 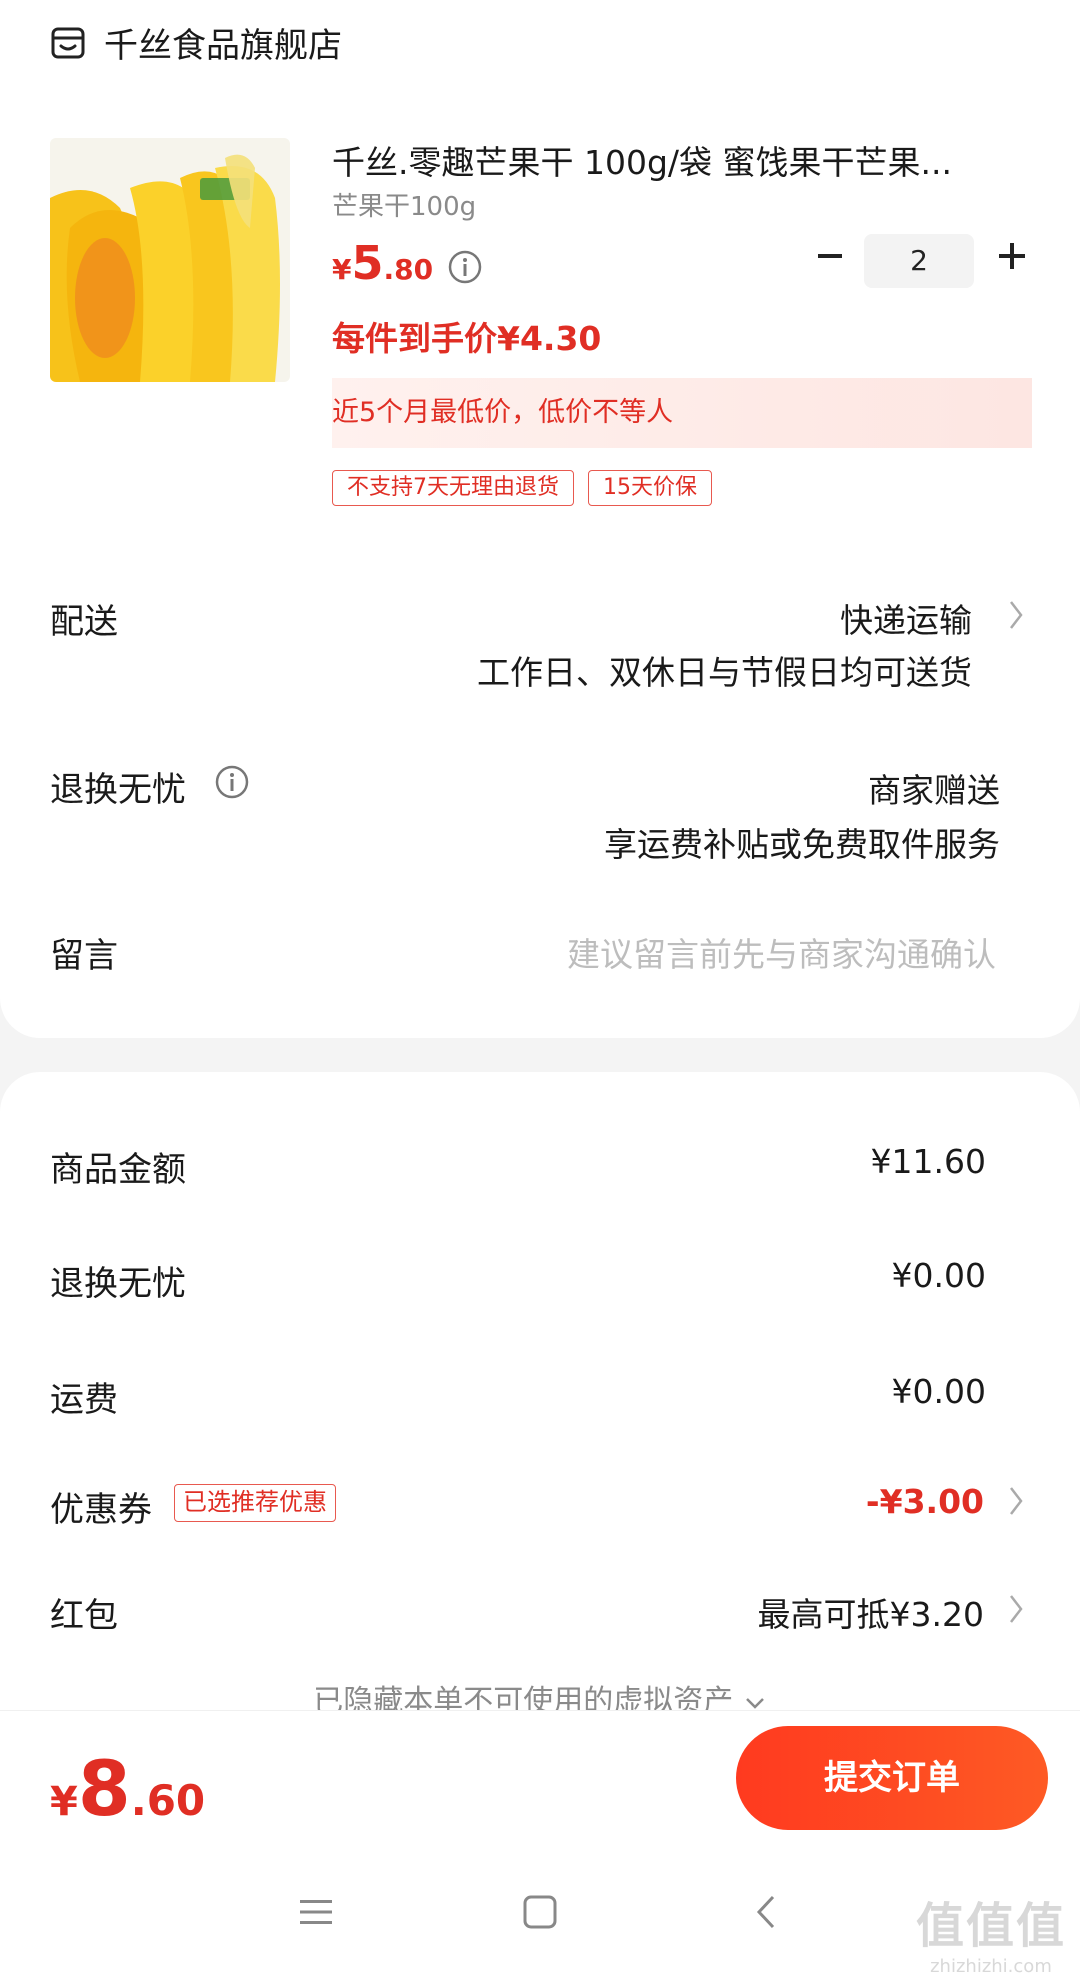 I want to click on return-fee-label: 退换无忧, so click(x=118, y=1284).